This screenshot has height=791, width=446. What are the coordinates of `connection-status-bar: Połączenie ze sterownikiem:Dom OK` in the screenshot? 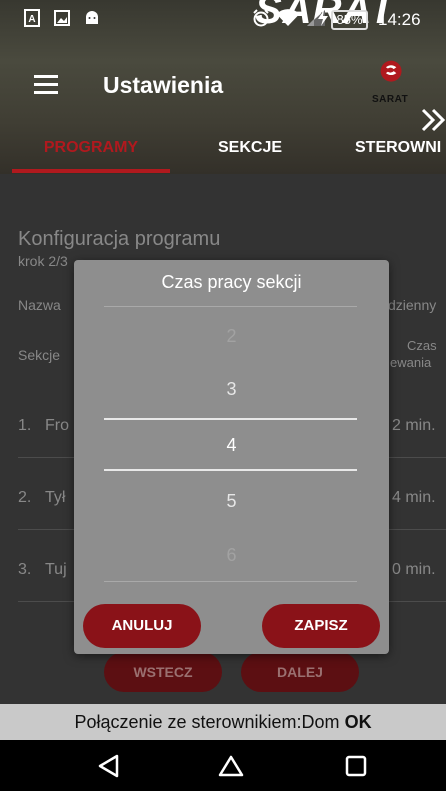 It's located at (223, 722).